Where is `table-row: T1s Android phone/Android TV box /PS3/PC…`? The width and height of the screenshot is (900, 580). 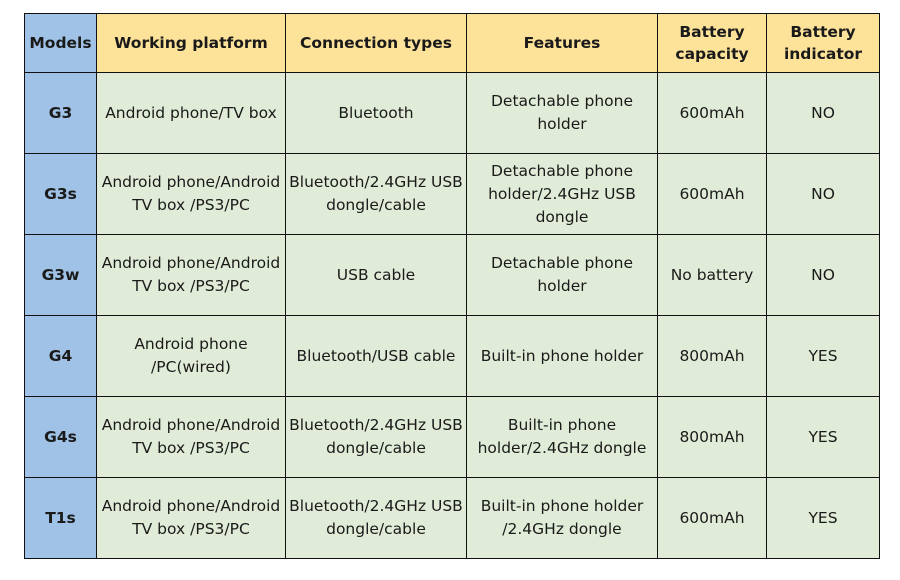 table-row: T1s Android phone/Android TV box /PS3/PC… is located at coordinates (452, 518).